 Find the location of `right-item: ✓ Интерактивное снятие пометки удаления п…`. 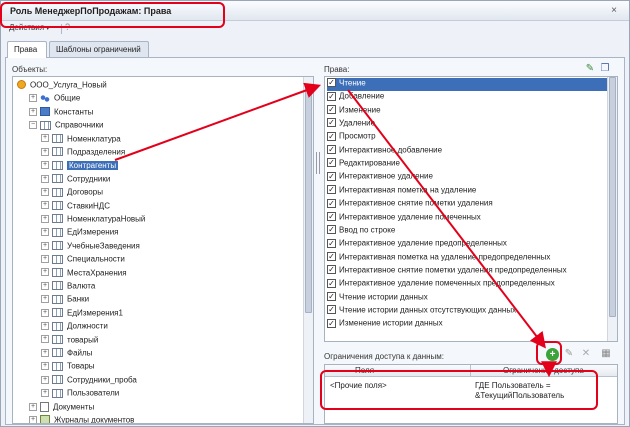

right-item: ✓ Интерактивное снятие пометки удаления п… is located at coordinates (447, 271).